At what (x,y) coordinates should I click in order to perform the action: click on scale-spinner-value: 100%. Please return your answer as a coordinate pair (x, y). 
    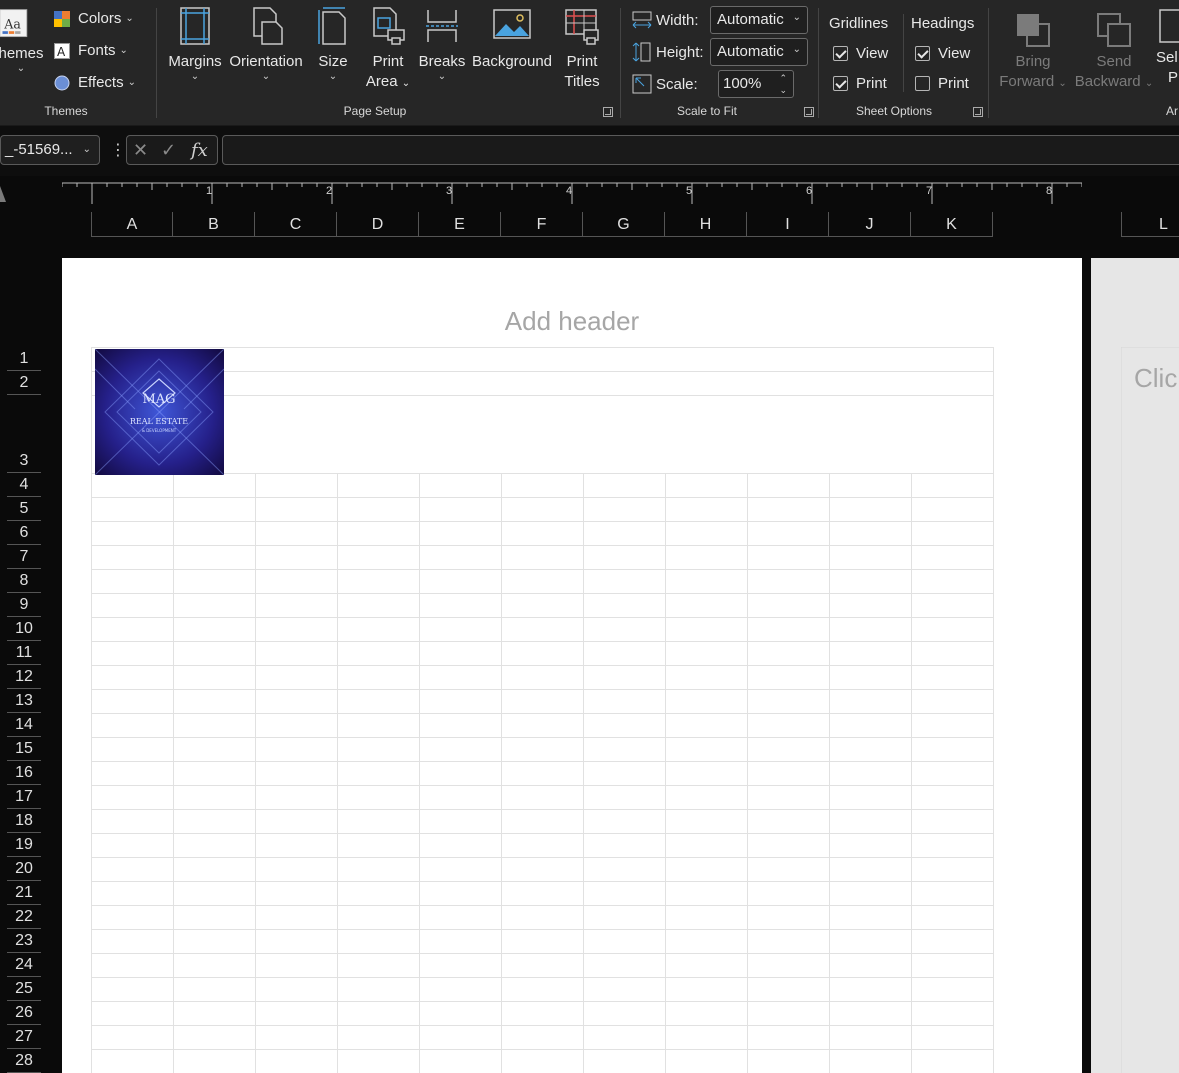
    Looking at the image, I should click on (742, 83).